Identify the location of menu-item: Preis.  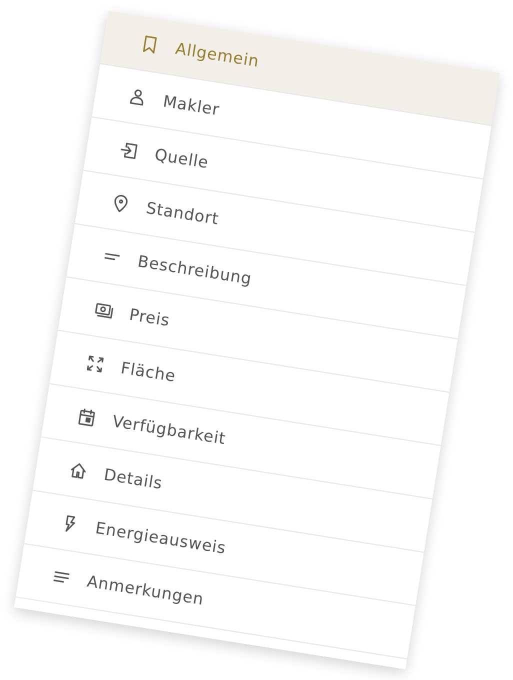
(149, 317).